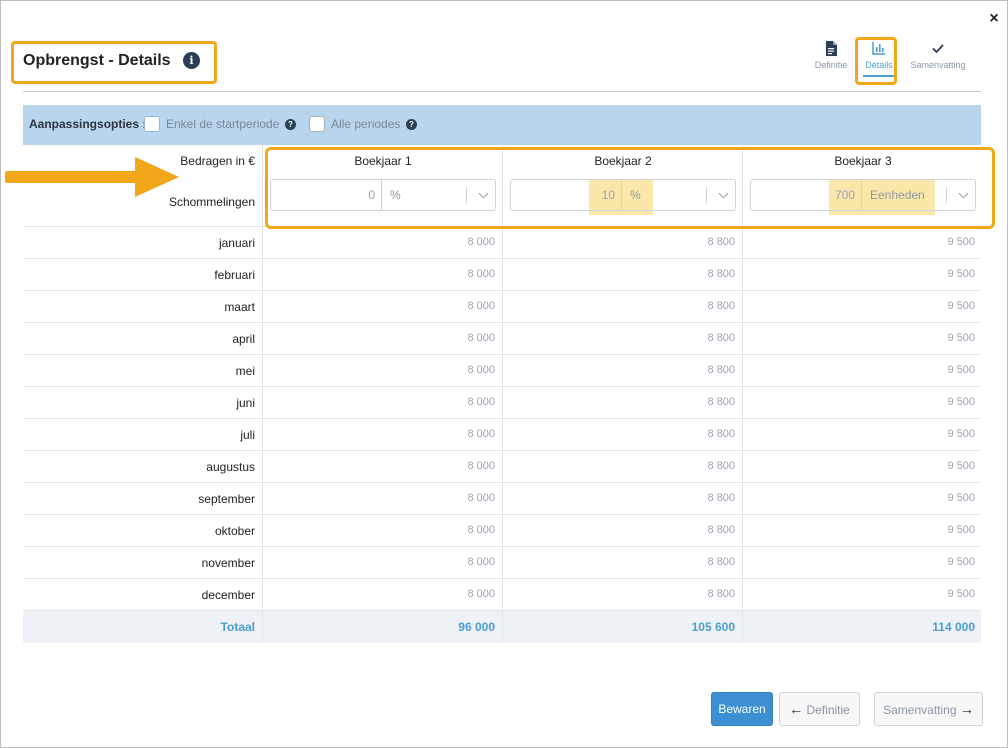 The width and height of the screenshot is (1008, 748). I want to click on step-definitie: Definitie, so click(831, 55).